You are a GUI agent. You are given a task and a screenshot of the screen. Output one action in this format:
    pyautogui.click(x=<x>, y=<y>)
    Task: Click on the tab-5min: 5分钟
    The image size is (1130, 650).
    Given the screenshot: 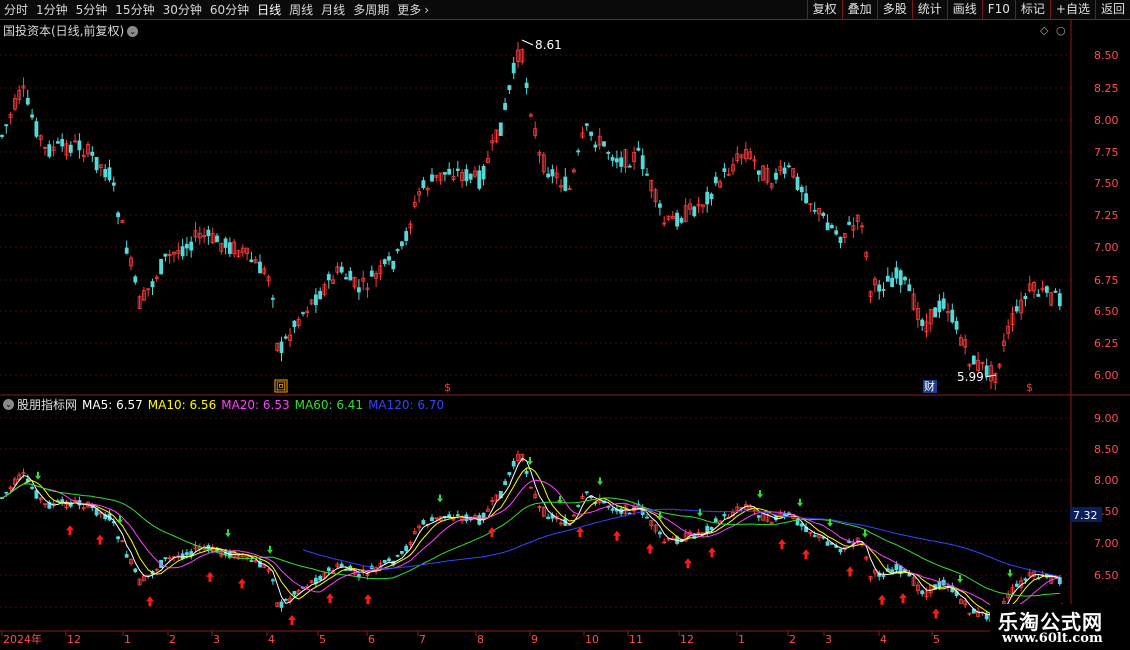 What is the action you would take?
    pyautogui.click(x=92, y=10)
    